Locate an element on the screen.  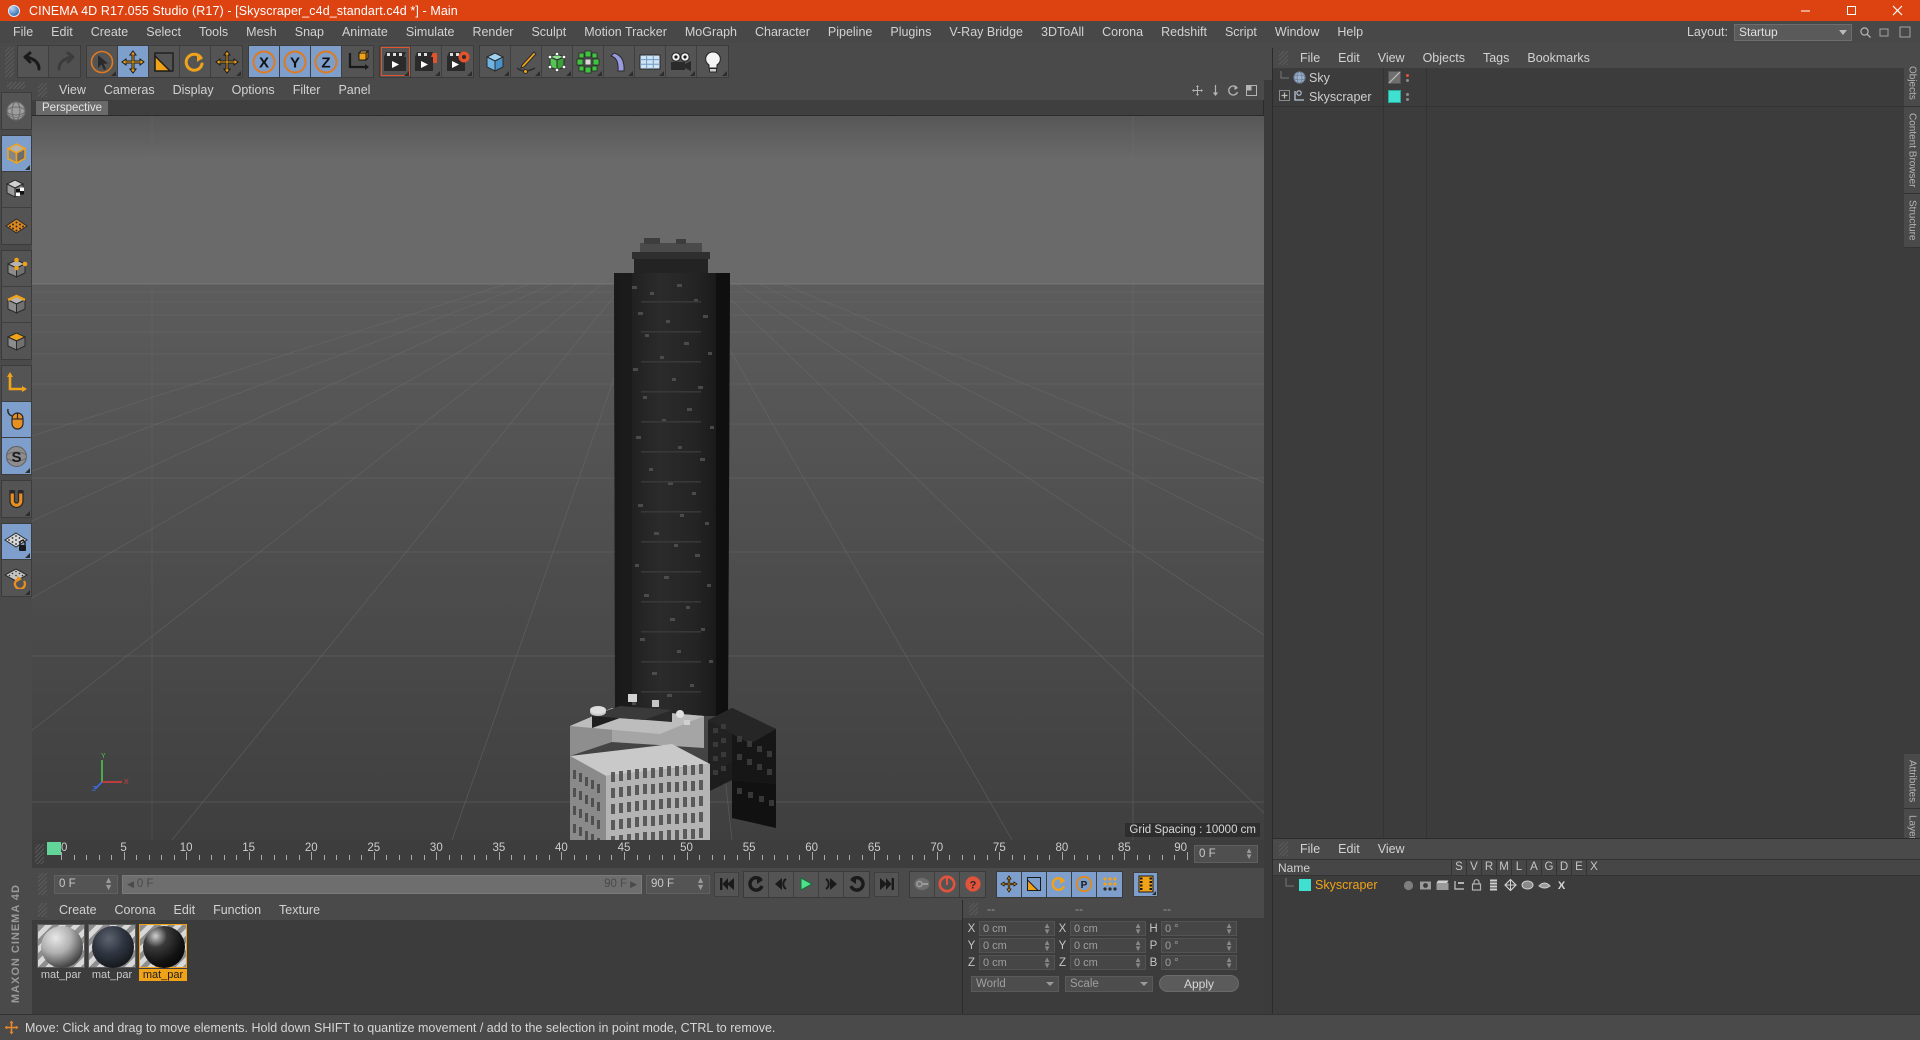
palette-grip is located at coordinates (16, 85).